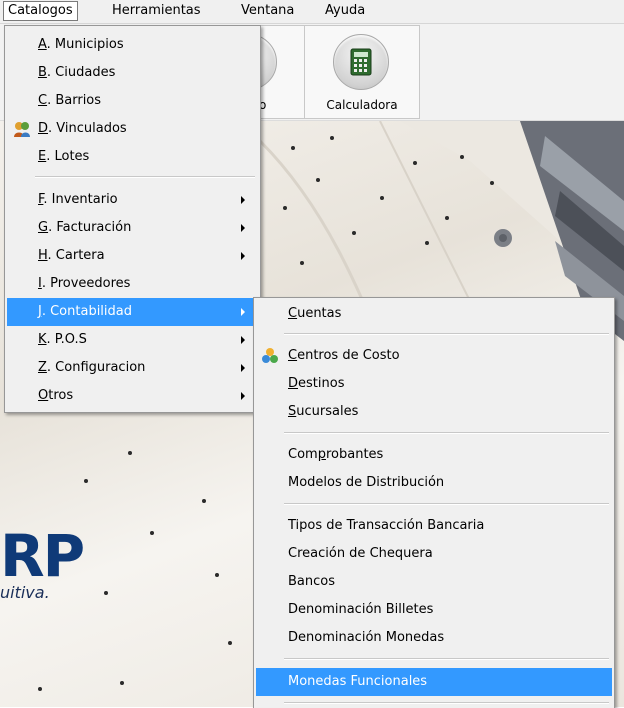 Image resolution: width=624 pixels, height=708 pixels. What do you see at coordinates (267, 11) in the screenshot?
I see `menu-ventana: Ventana` at bounding box center [267, 11].